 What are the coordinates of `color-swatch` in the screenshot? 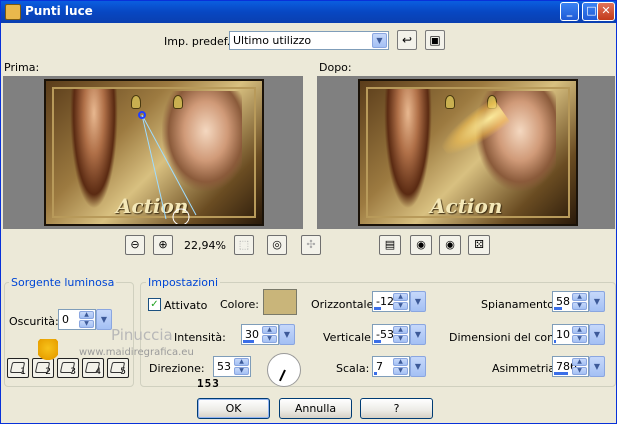 It's located at (280, 302).